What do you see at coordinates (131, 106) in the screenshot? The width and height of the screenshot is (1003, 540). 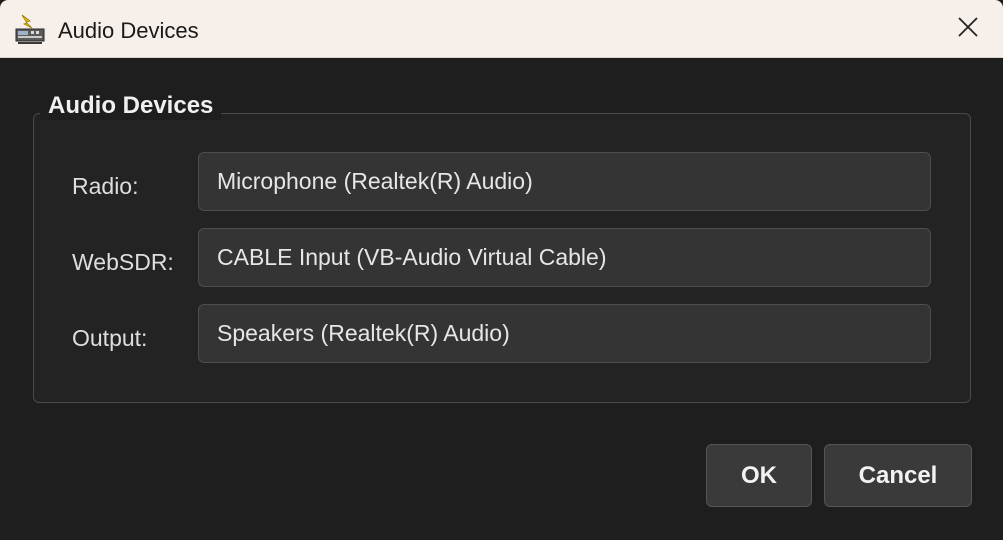 I see `groupbox-title: Audio Devices` at bounding box center [131, 106].